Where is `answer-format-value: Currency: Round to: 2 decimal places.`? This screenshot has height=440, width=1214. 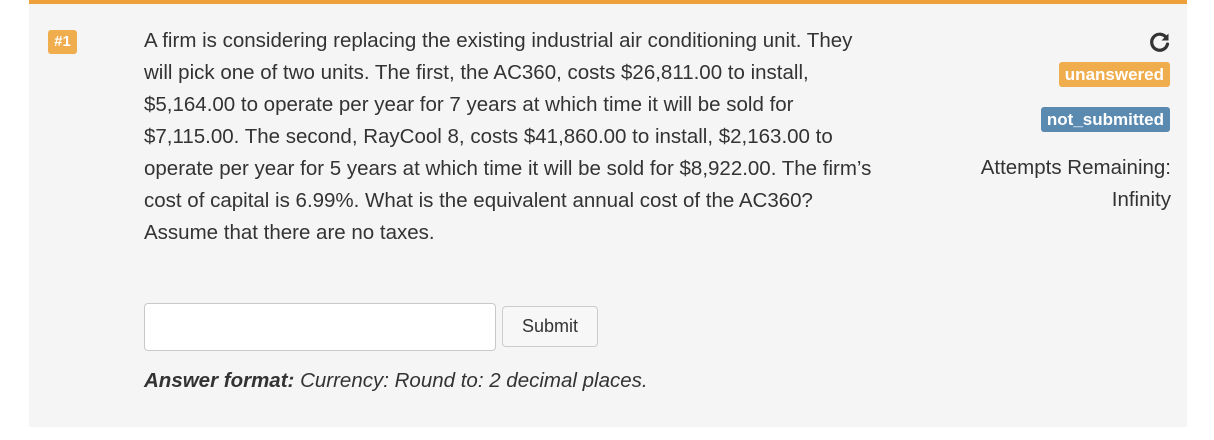 answer-format-value: Currency: Round to: 2 decimal places. is located at coordinates (474, 380).